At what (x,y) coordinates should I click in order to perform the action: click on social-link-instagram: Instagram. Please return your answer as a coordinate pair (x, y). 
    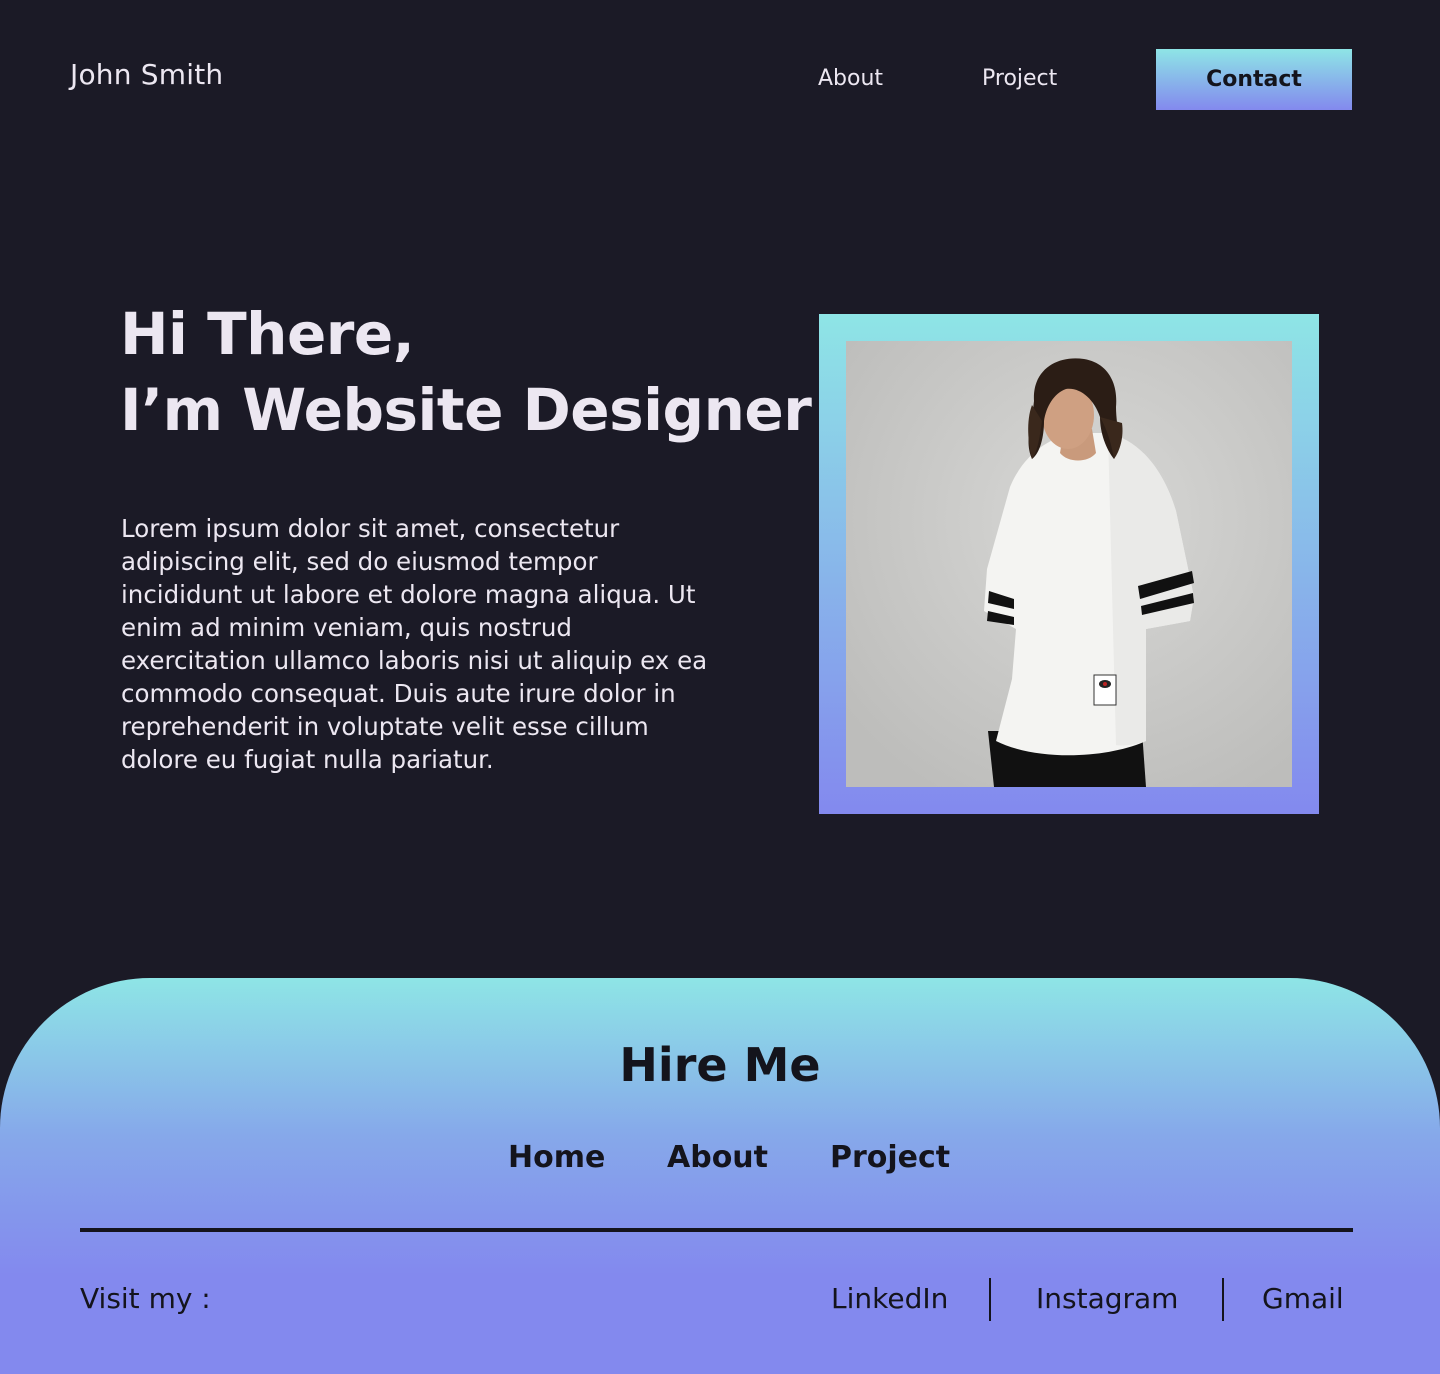
    Looking at the image, I should click on (1107, 1298).